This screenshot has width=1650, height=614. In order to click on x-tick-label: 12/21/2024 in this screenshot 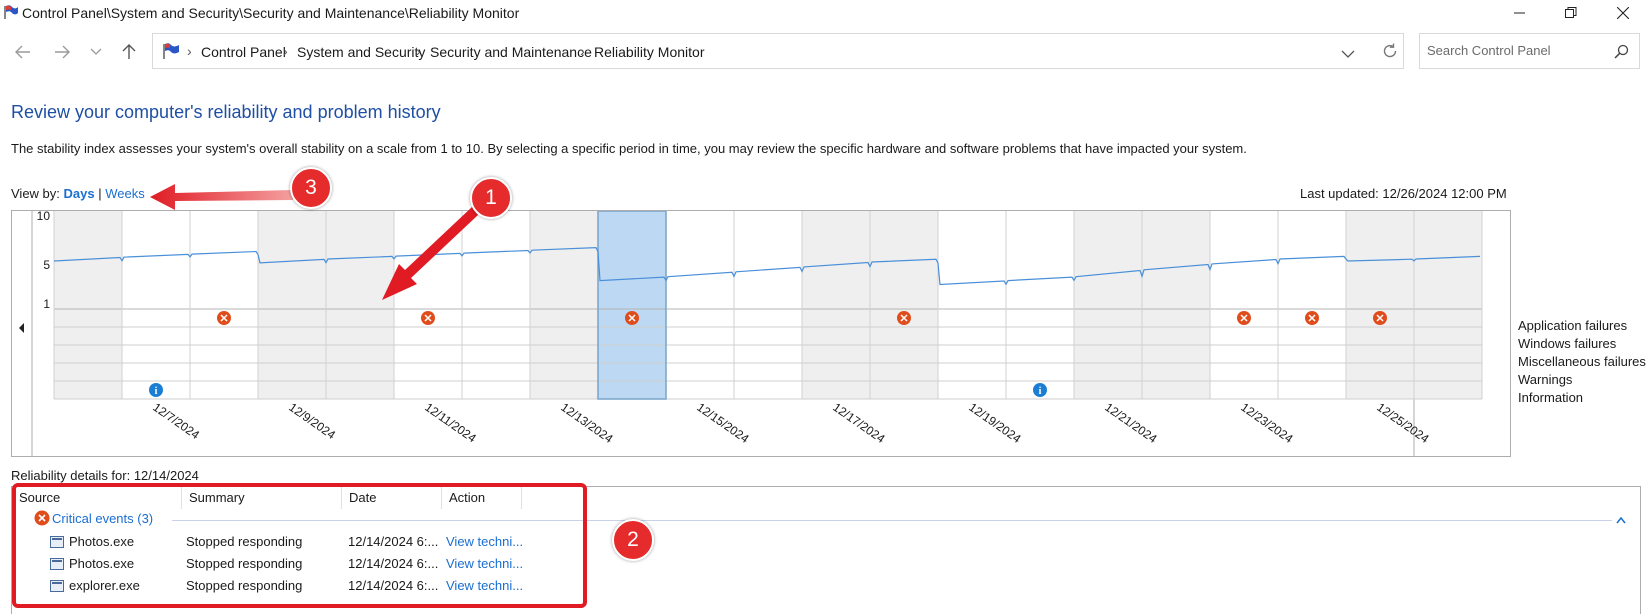, I will do `click(1130, 423)`.